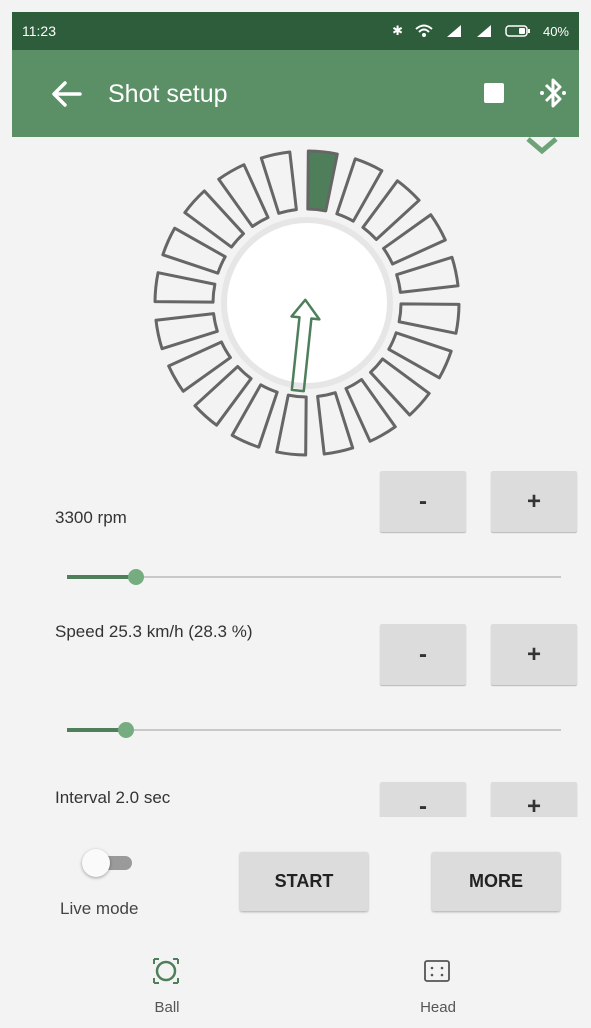  I want to click on battery-icon, so click(517, 31).